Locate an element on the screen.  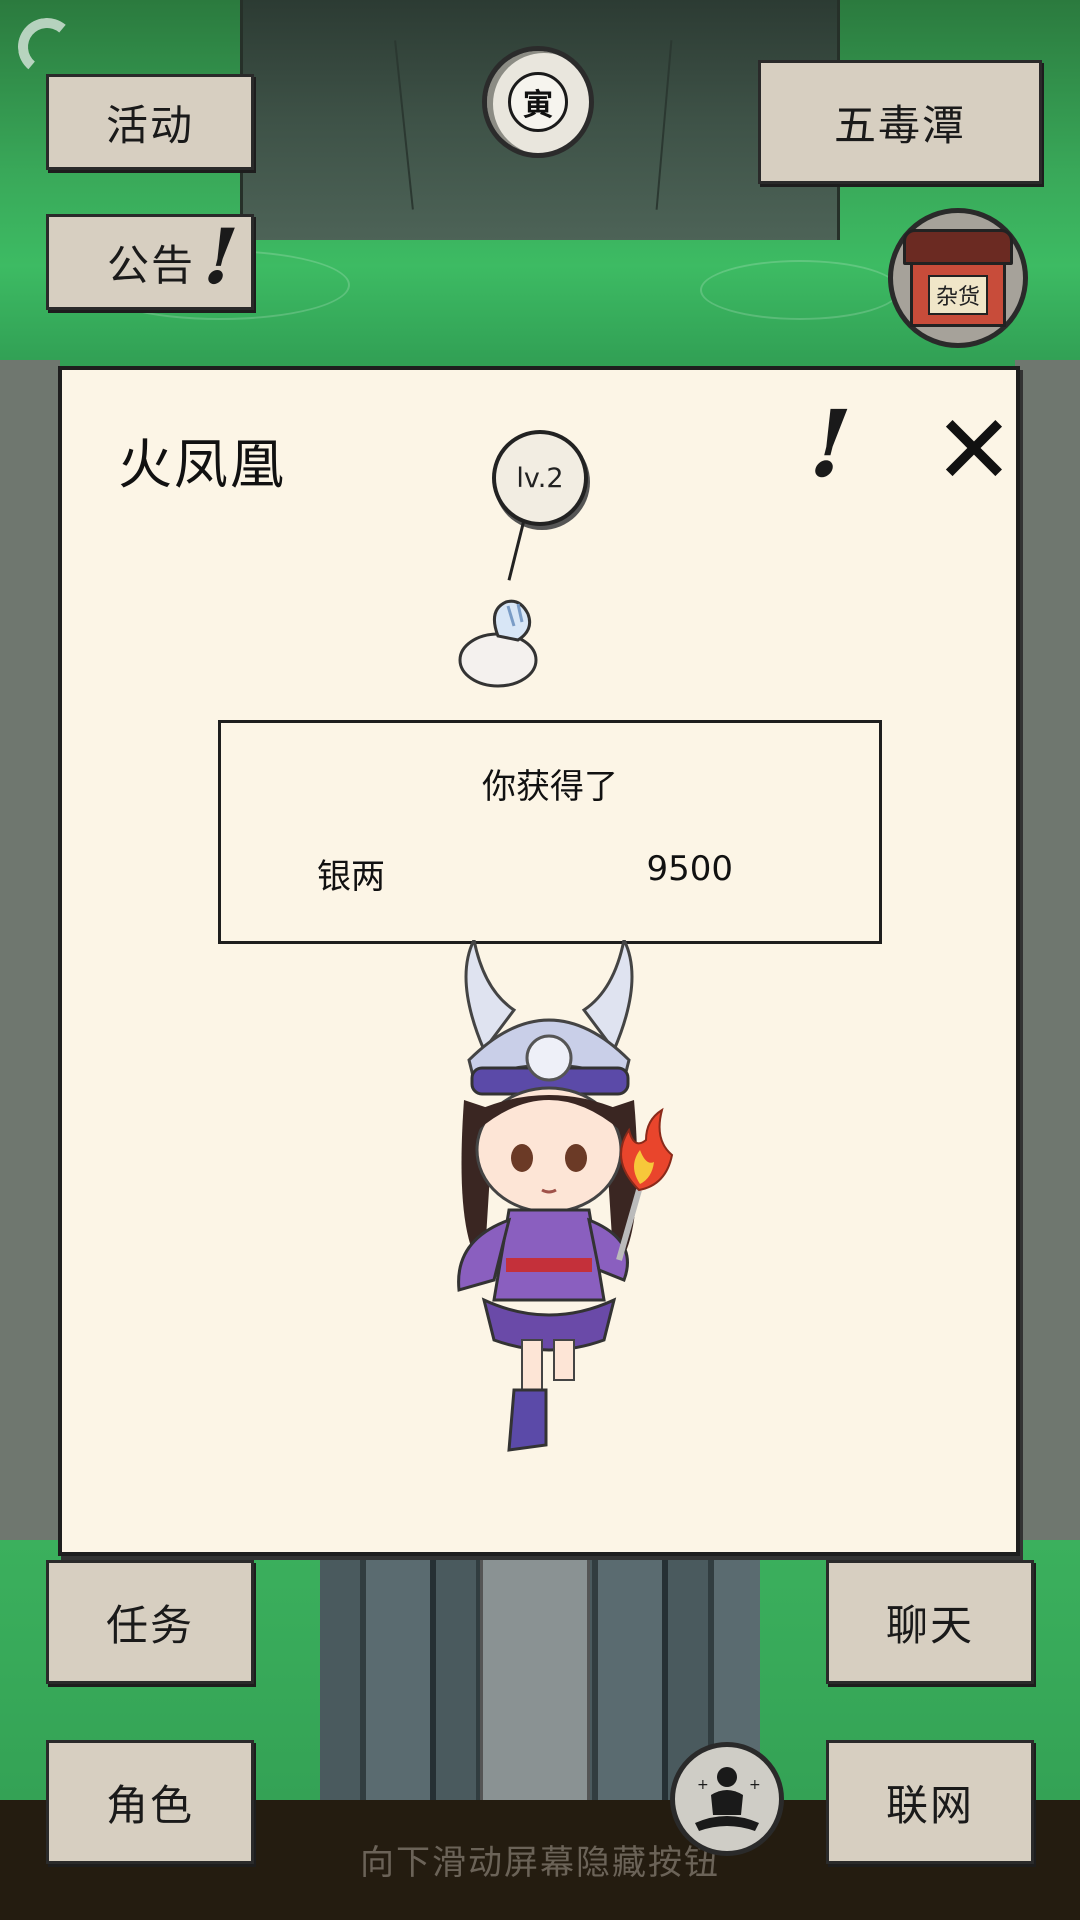
moon-icon: 寅 is located at coordinates (538, 102).